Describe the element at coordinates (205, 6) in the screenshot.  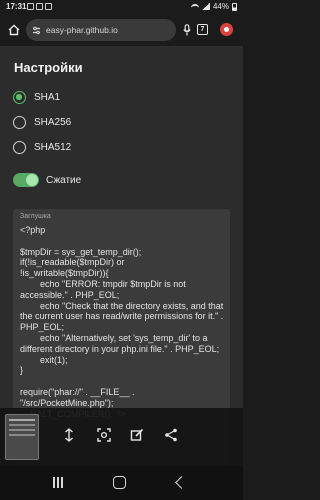
I see `signal-icon` at that location.